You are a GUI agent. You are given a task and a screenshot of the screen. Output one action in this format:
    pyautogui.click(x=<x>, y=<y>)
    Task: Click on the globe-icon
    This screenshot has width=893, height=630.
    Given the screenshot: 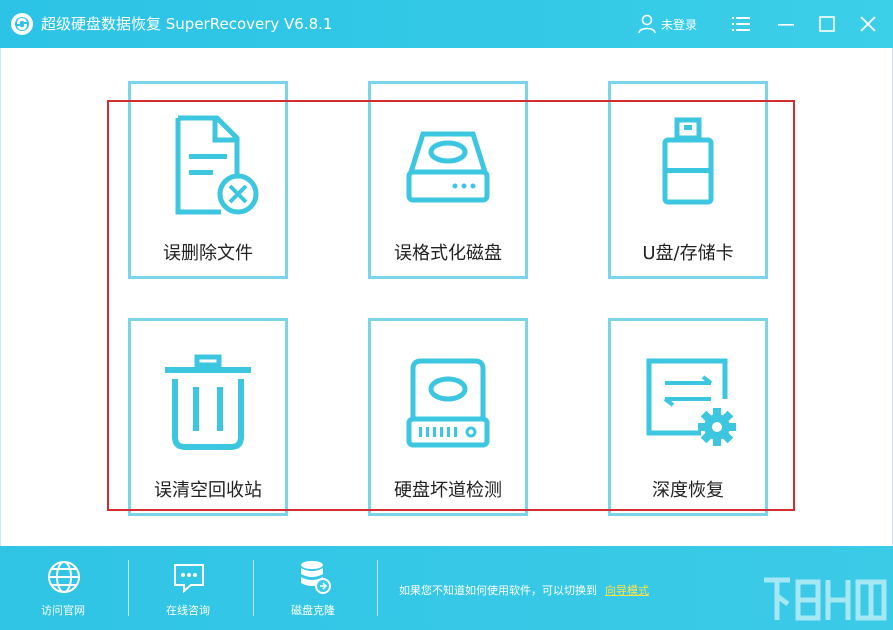 What is the action you would take?
    pyautogui.click(x=64, y=577)
    